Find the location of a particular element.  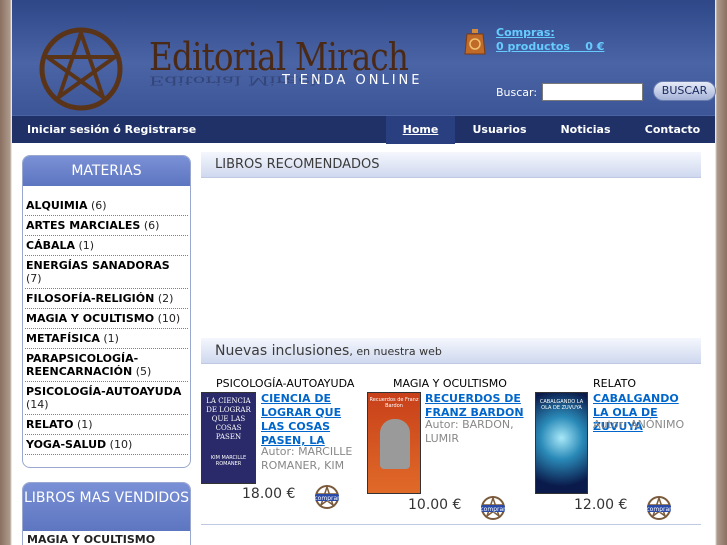

category-item: ENERGÍAS SANADORAS (7) is located at coordinates (106, 272).